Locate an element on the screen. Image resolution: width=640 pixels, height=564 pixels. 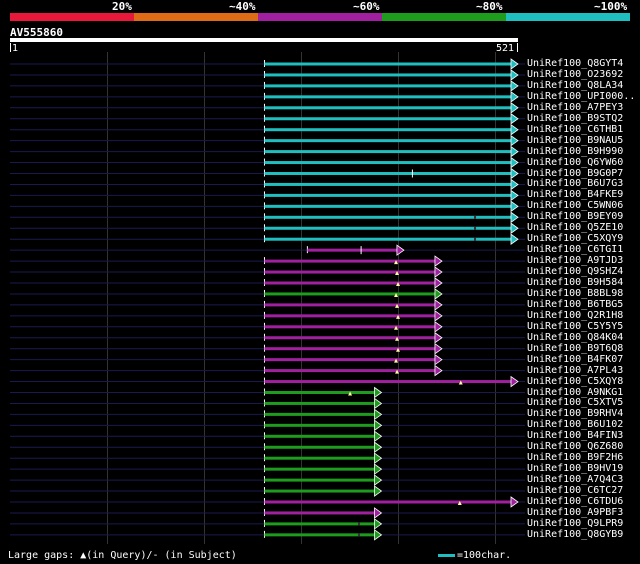
hit-label: UniRef100_Q84K04 is located at coordinates (575, 337).